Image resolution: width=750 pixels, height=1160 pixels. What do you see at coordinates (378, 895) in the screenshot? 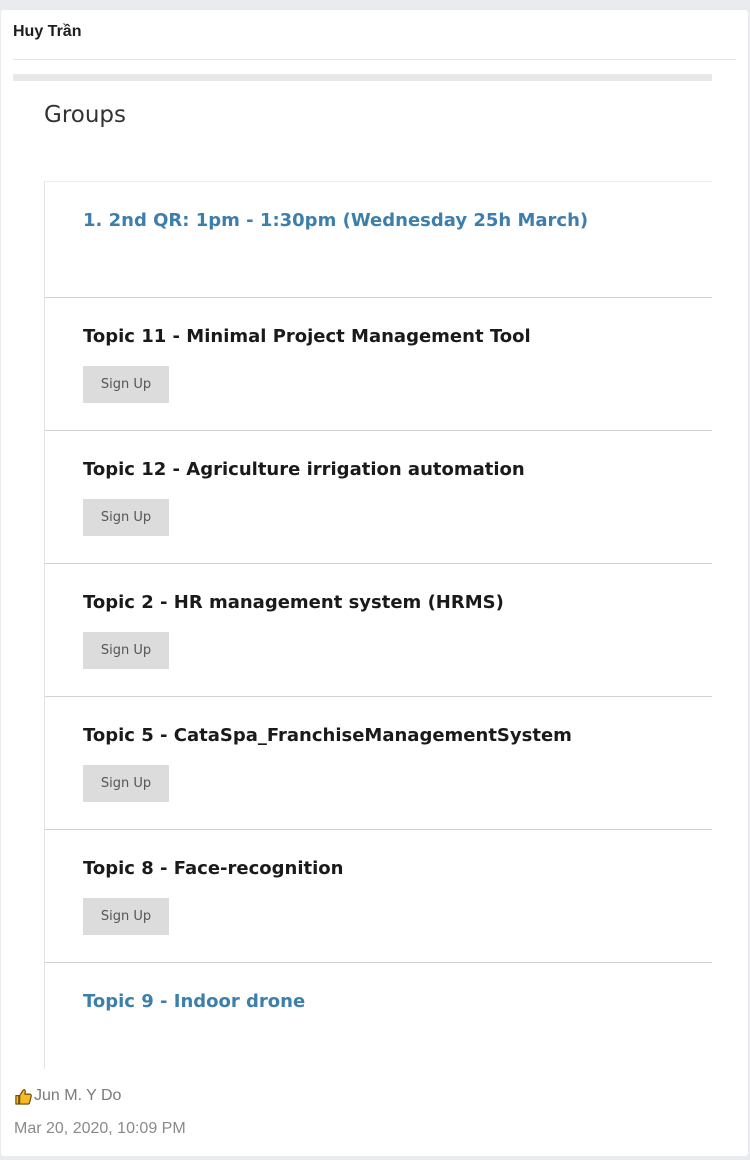
I see `topic-row: Topic 8 - Face-recognition Sign Up` at bounding box center [378, 895].